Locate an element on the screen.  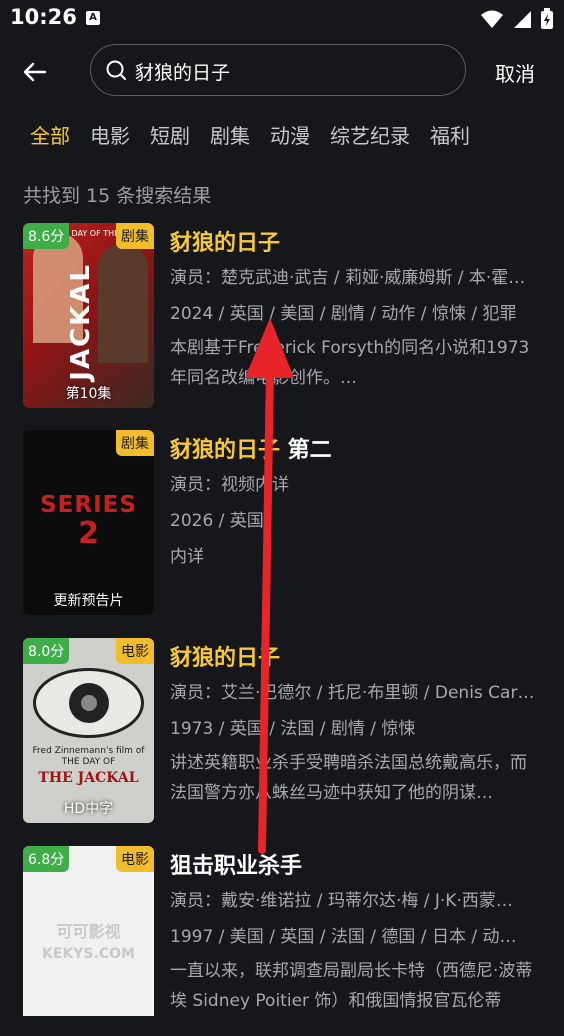
status-bar: 10:26 A is located at coordinates (282, 19).